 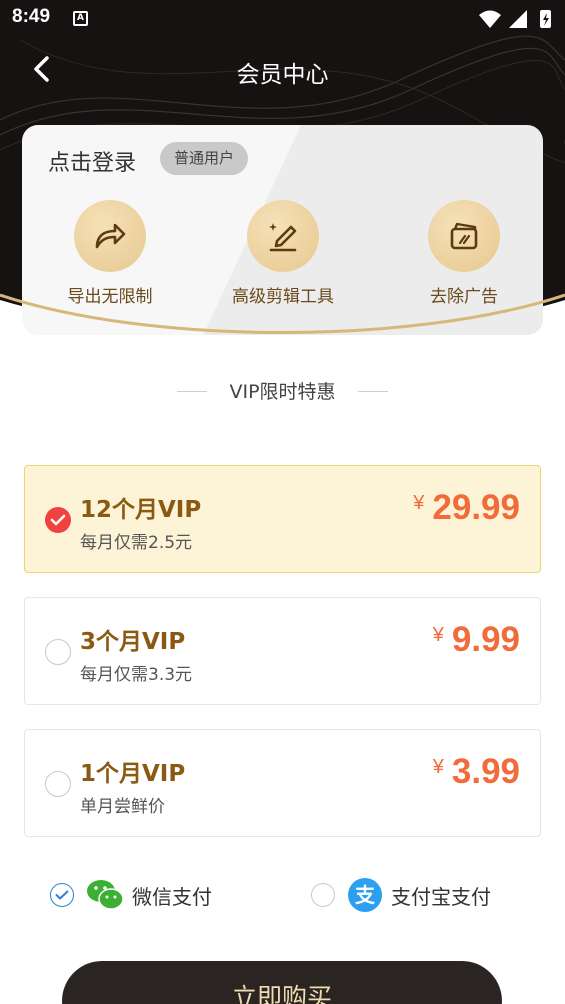 What do you see at coordinates (490, 19) in the screenshot?
I see `wifi-icon` at bounding box center [490, 19].